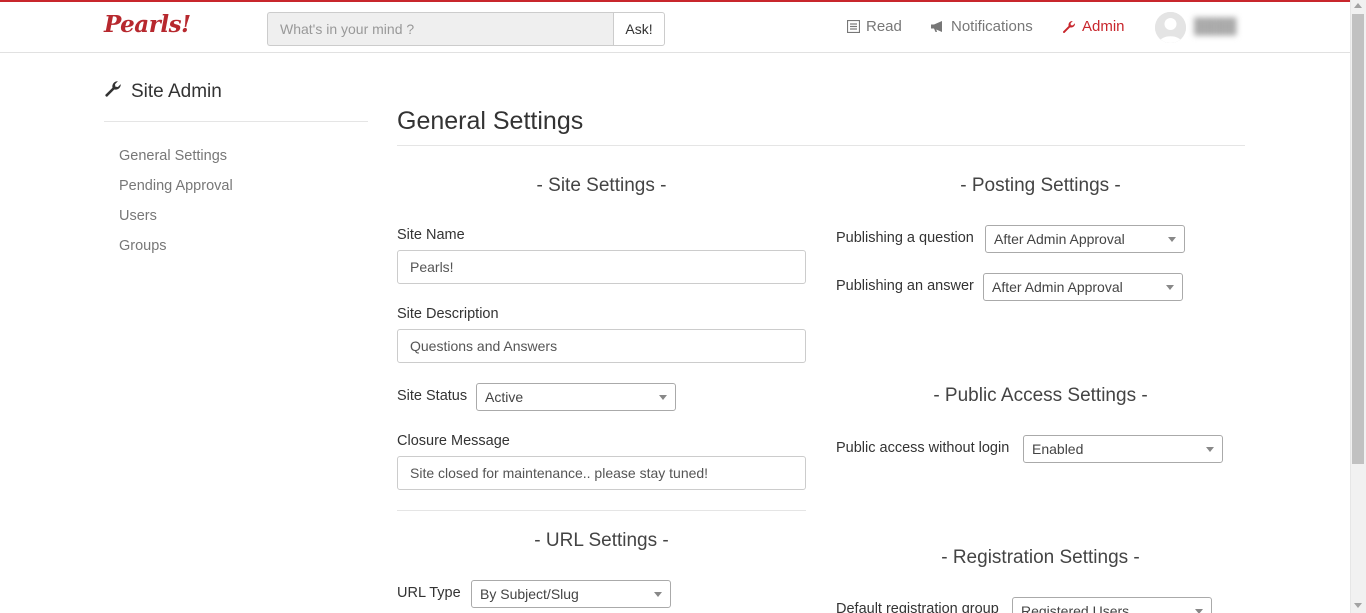 The height and width of the screenshot is (613, 1366). Describe the element at coordinates (601, 510) in the screenshot. I see `section-divider` at that location.